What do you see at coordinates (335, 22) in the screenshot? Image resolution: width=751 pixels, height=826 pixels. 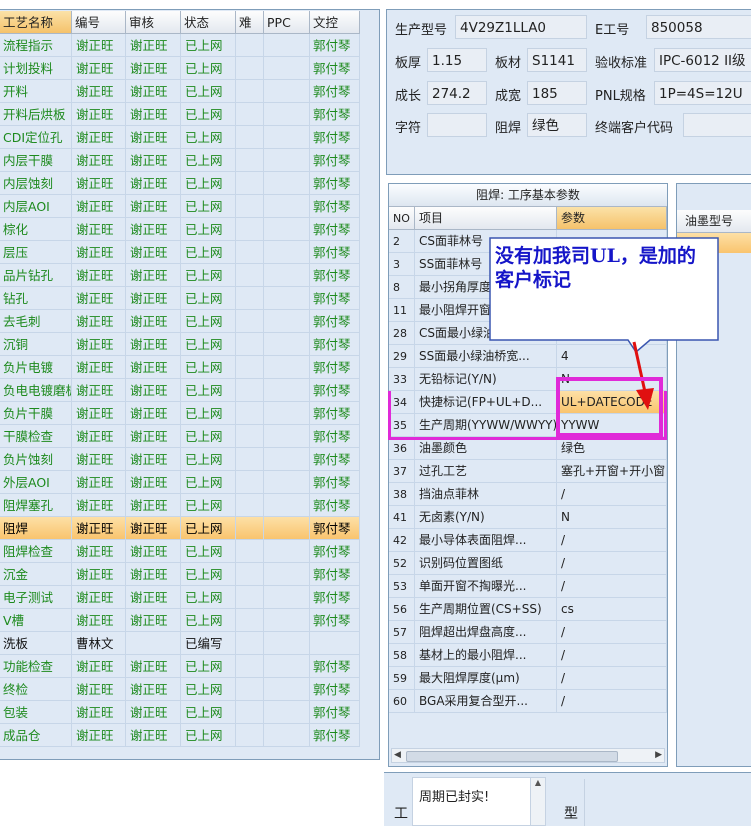 I see `column-header: 文控` at bounding box center [335, 22].